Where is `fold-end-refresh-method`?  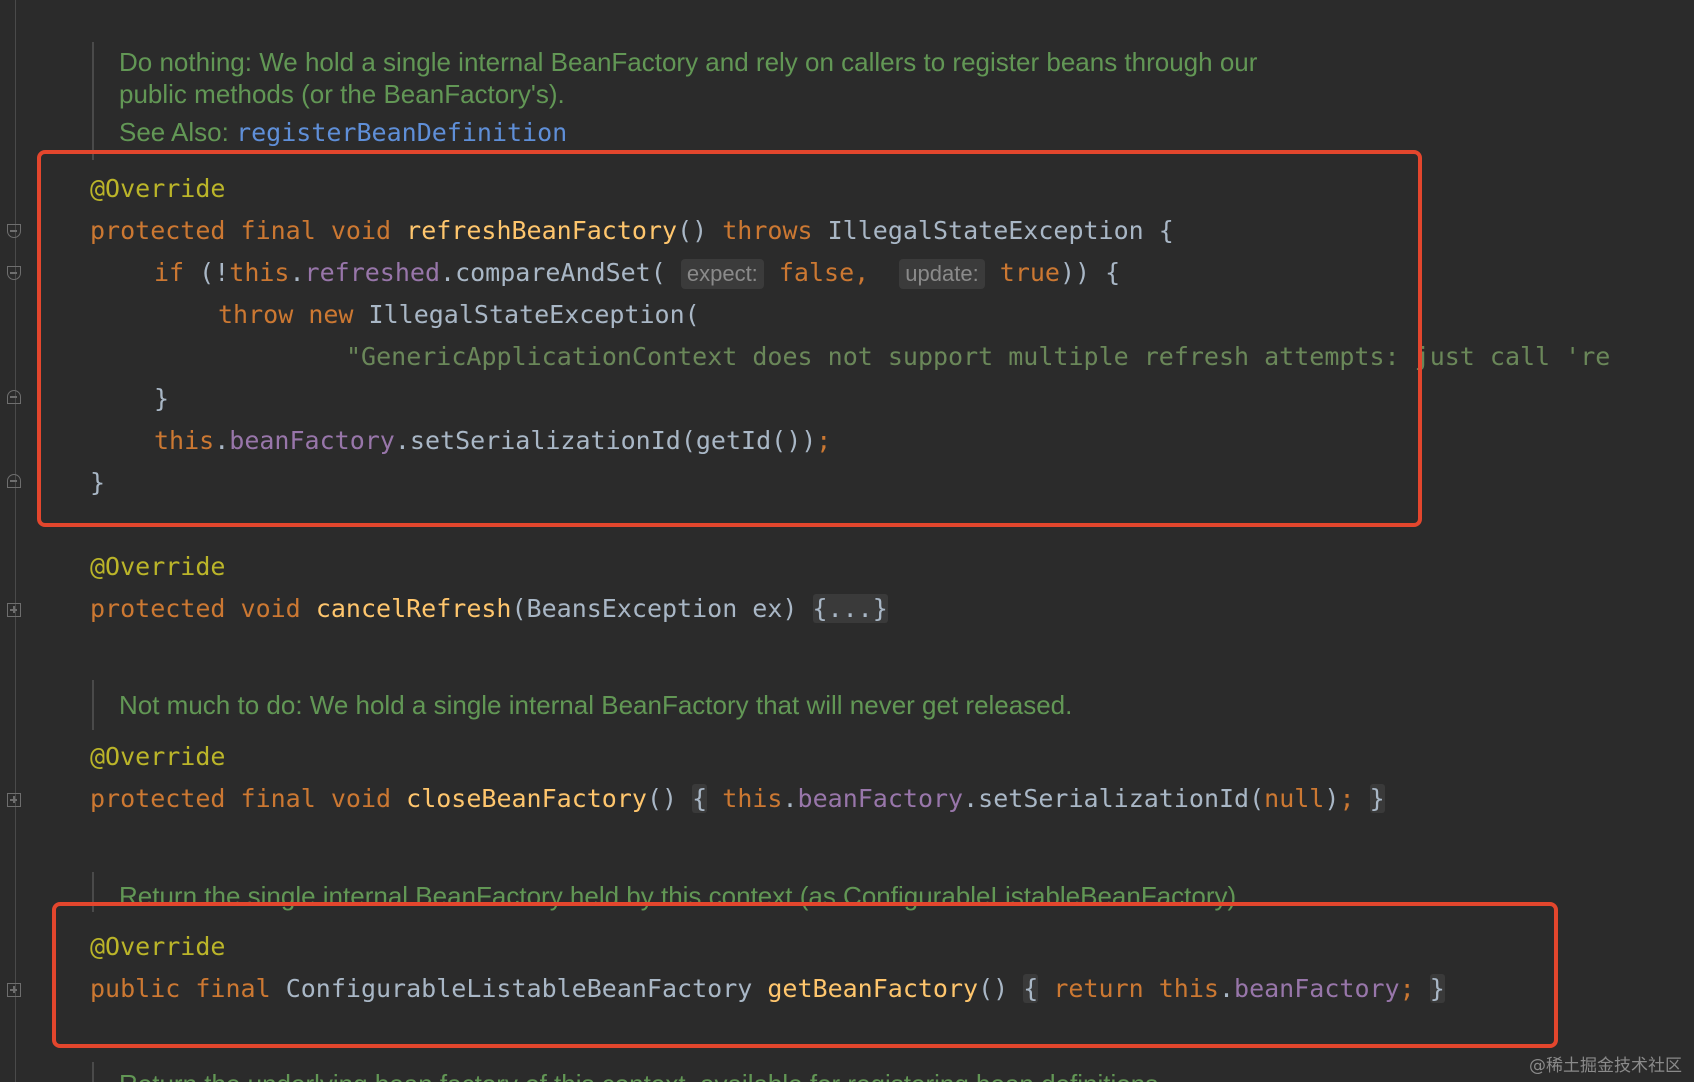
fold-end-refresh-method is located at coordinates (14, 481).